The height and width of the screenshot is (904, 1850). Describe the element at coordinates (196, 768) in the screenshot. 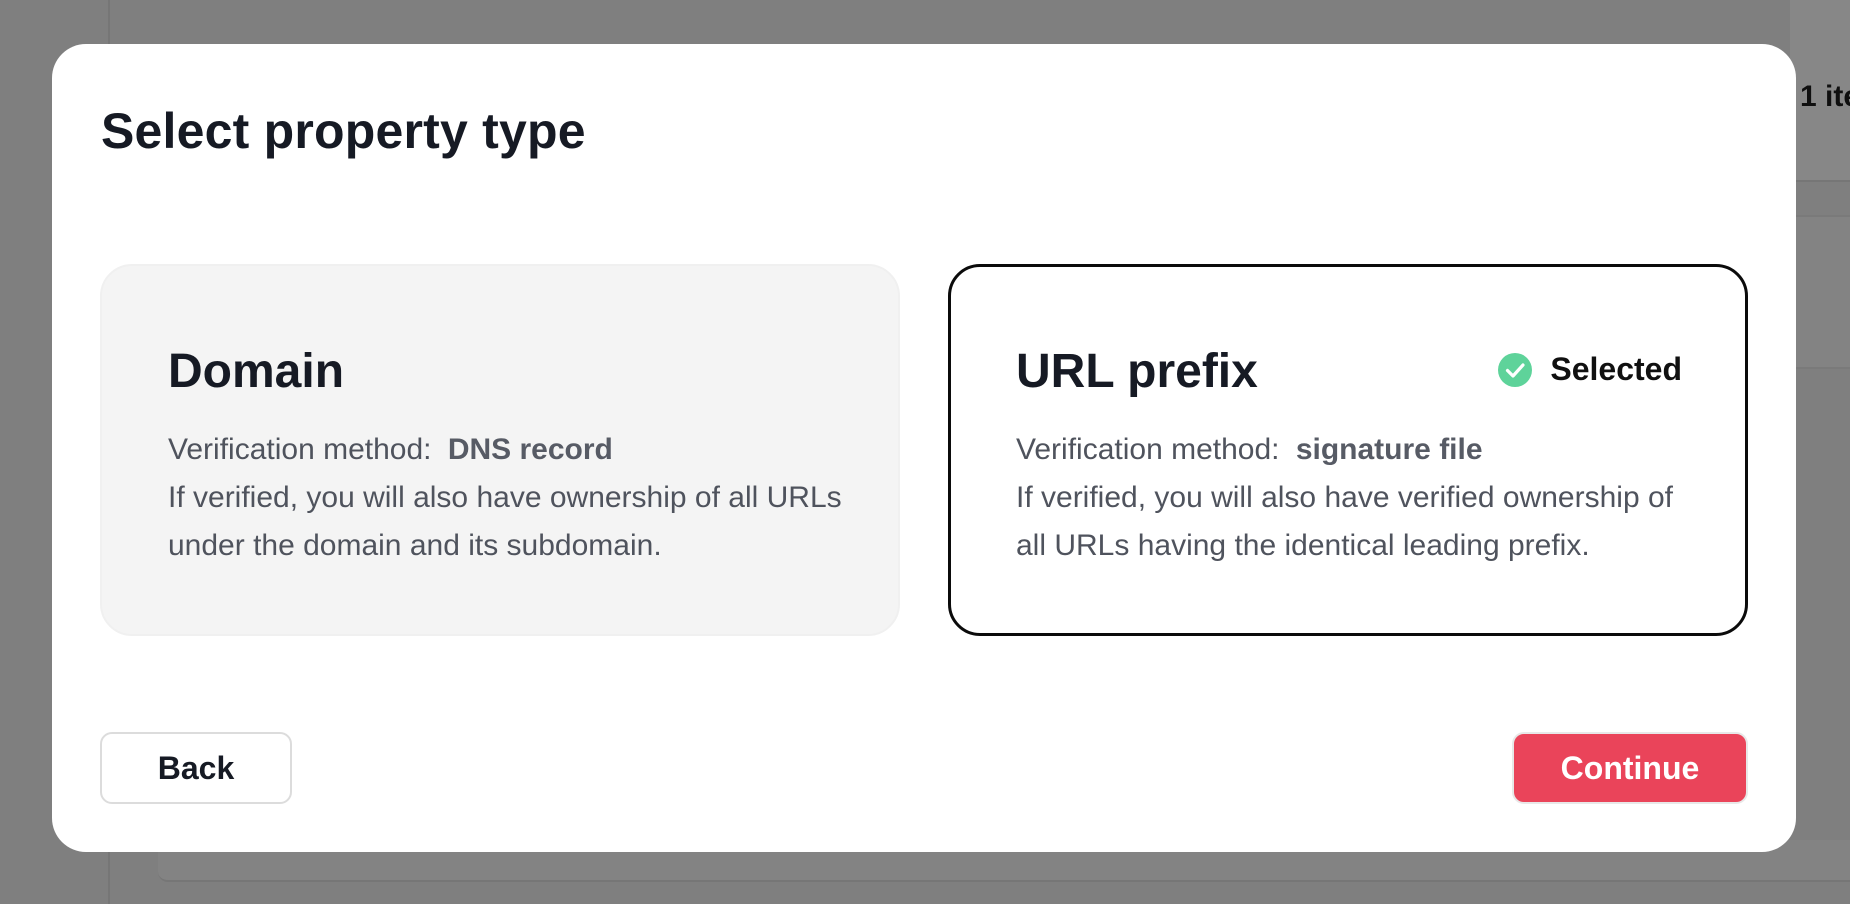

I see `back-button: Back` at that location.